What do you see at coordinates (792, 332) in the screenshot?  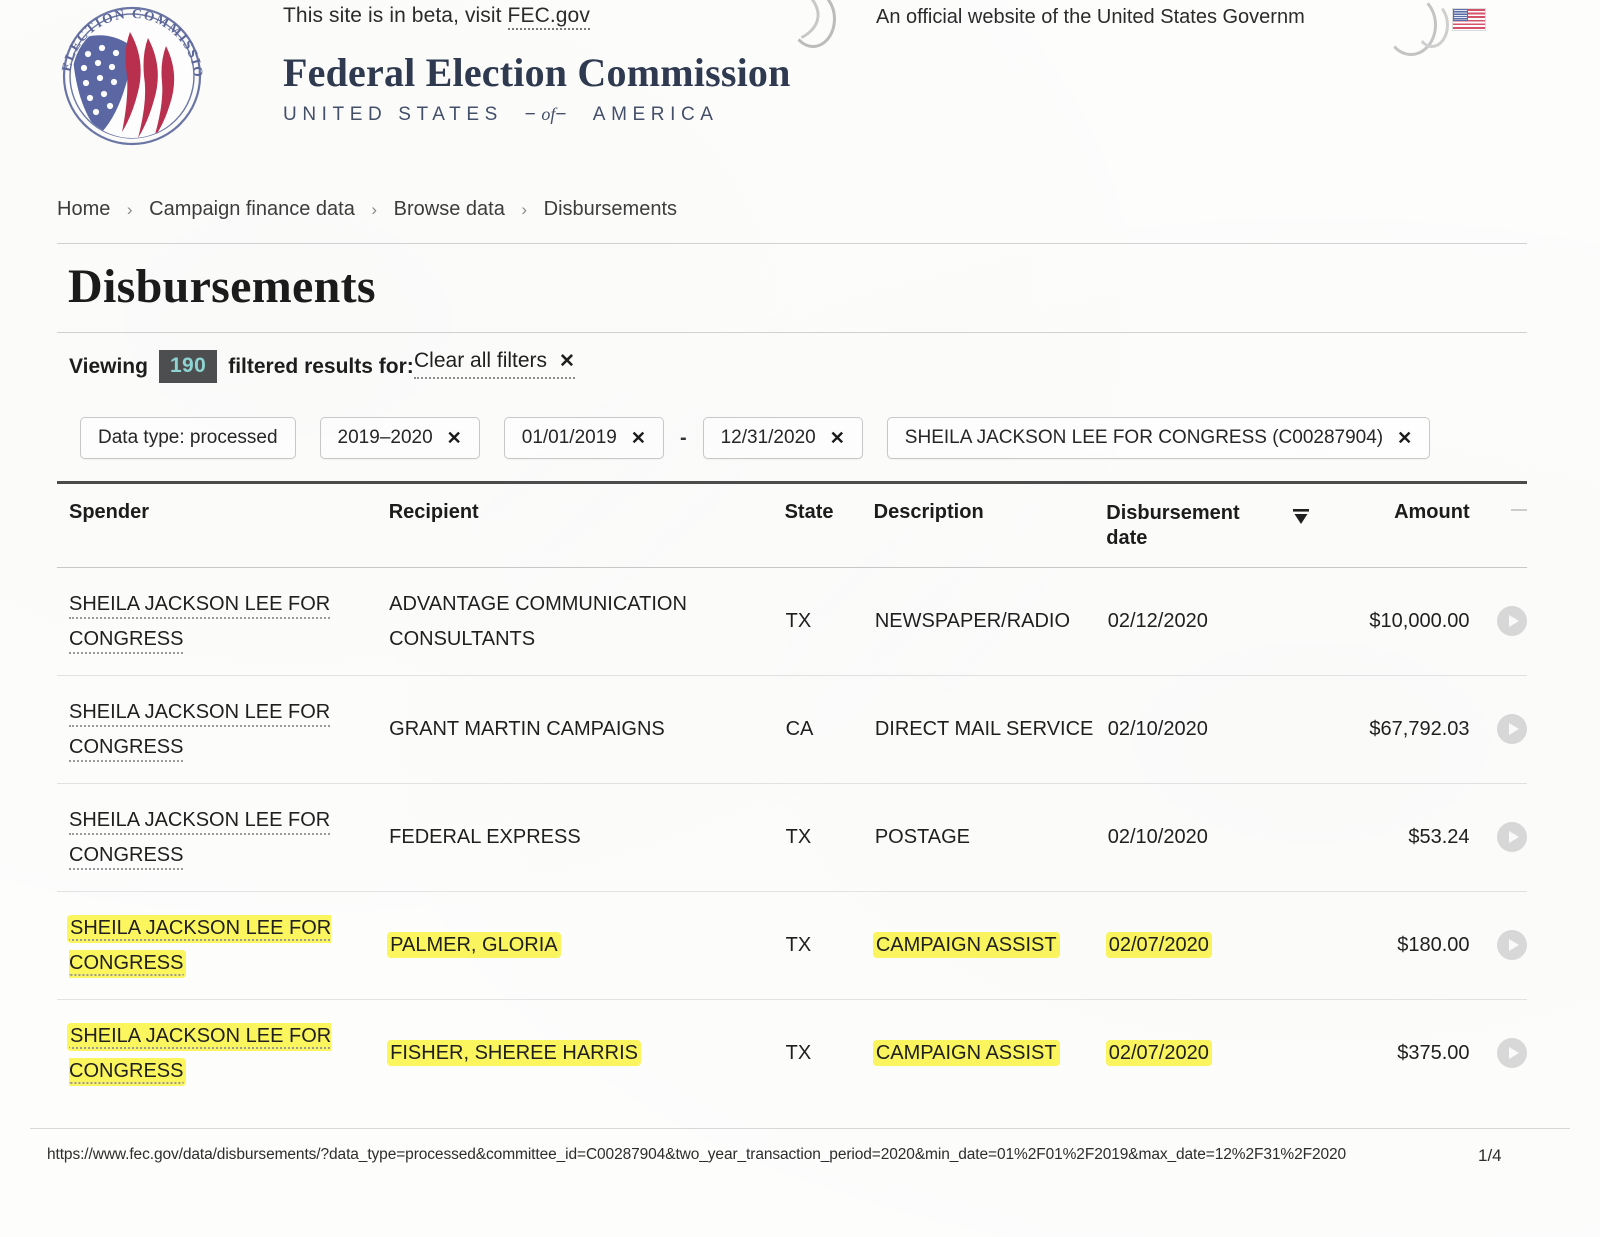 I see `divider` at bounding box center [792, 332].